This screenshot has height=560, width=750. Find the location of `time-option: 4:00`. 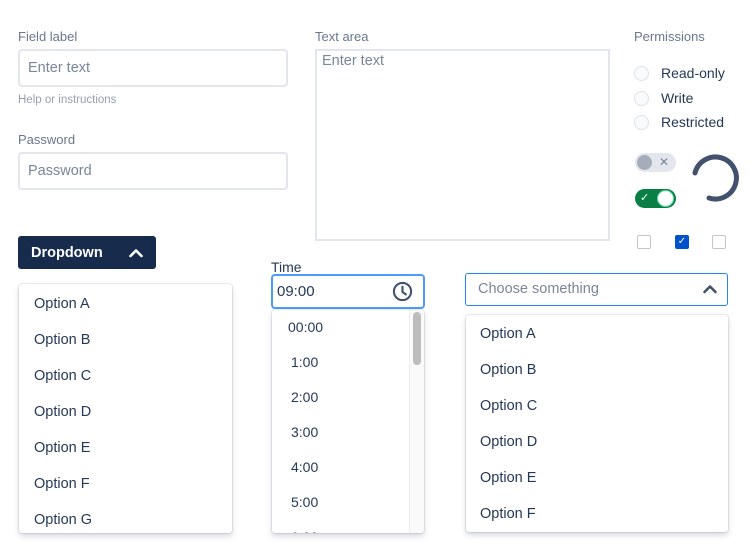

time-option: 4:00 is located at coordinates (356, 467).